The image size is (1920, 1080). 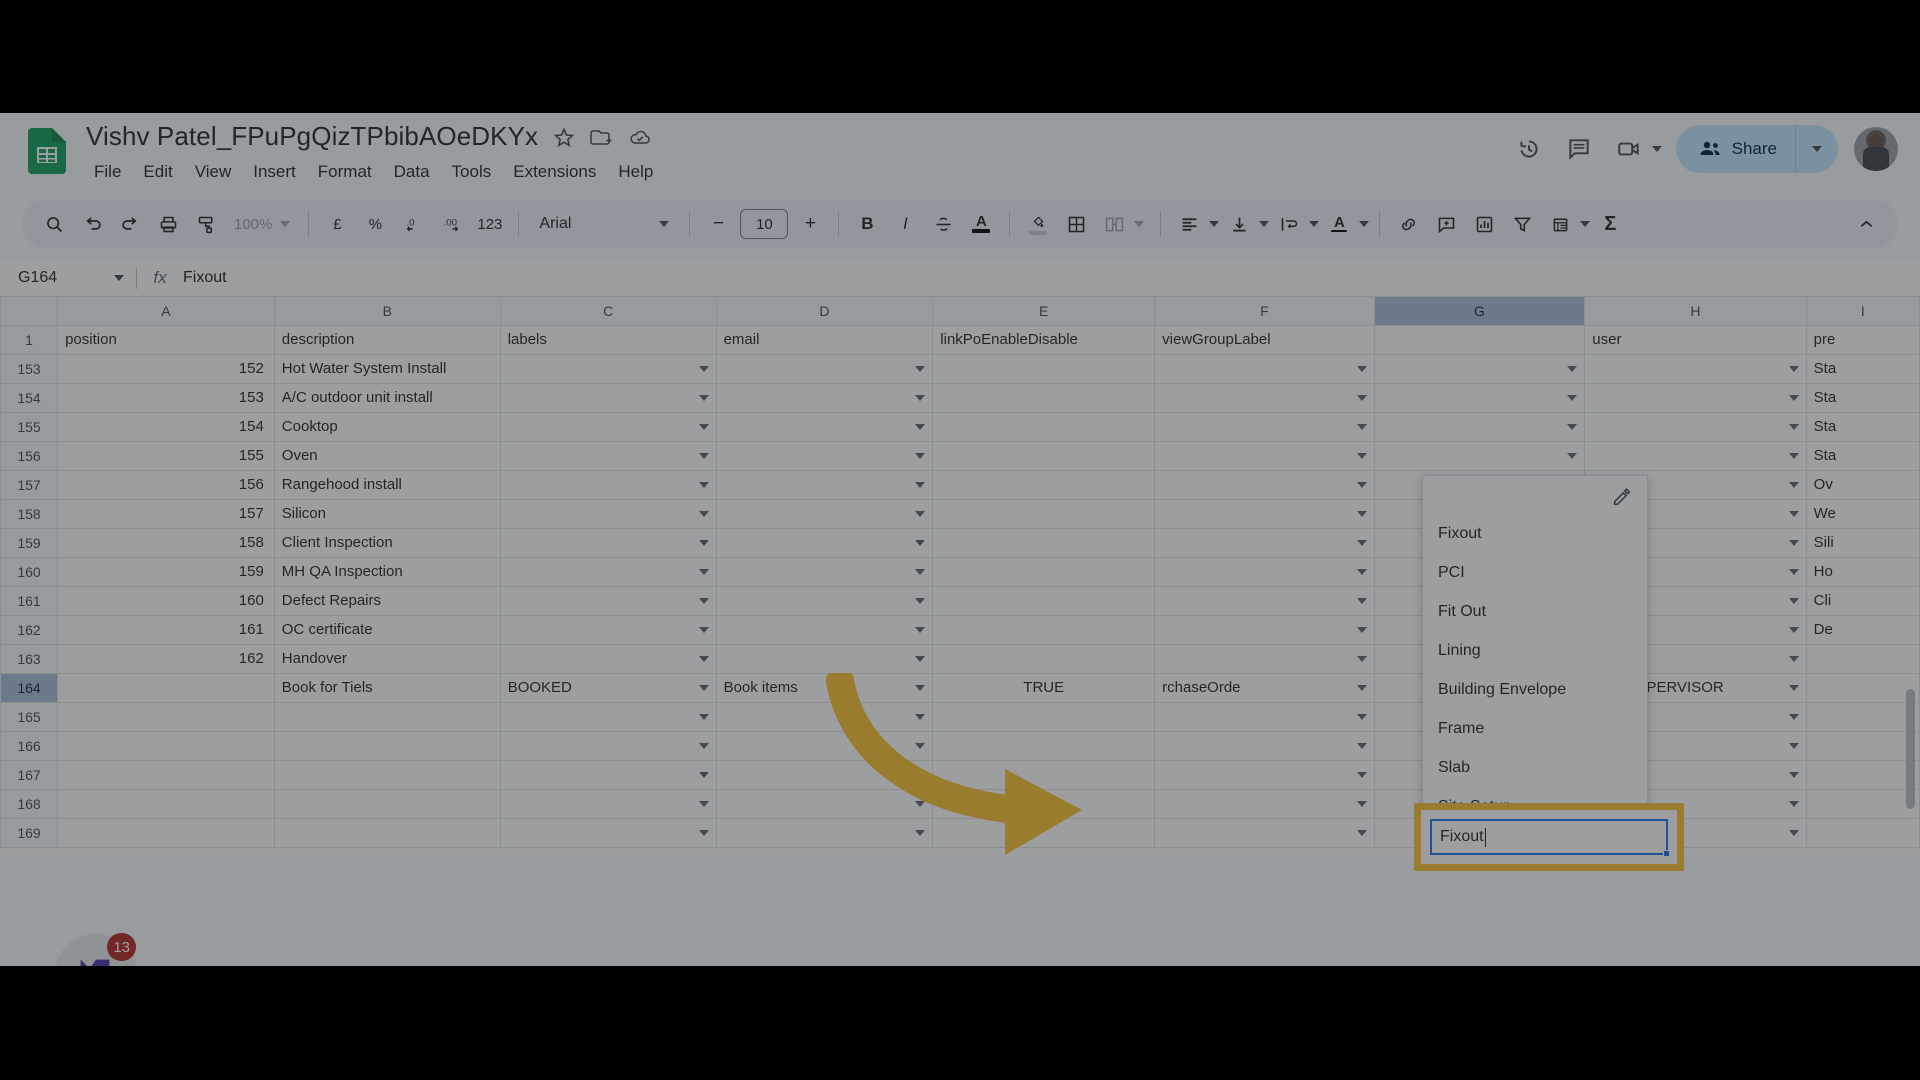 I want to click on cell-c157, so click(x=608, y=484).